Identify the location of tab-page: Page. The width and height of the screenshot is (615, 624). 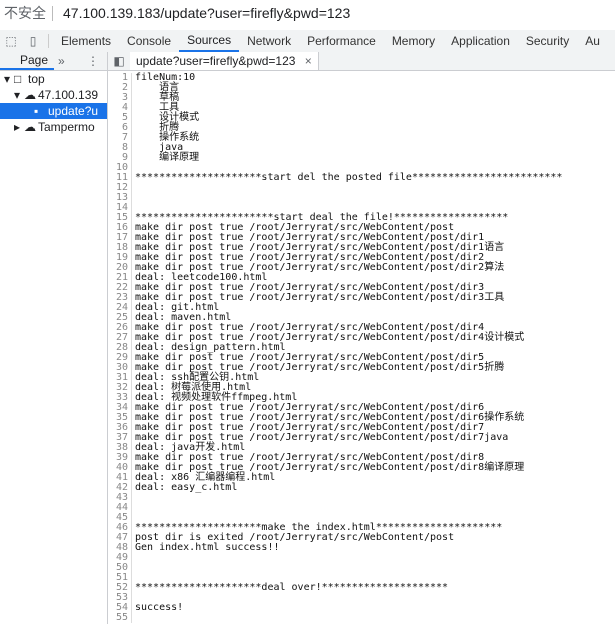
(27, 61).